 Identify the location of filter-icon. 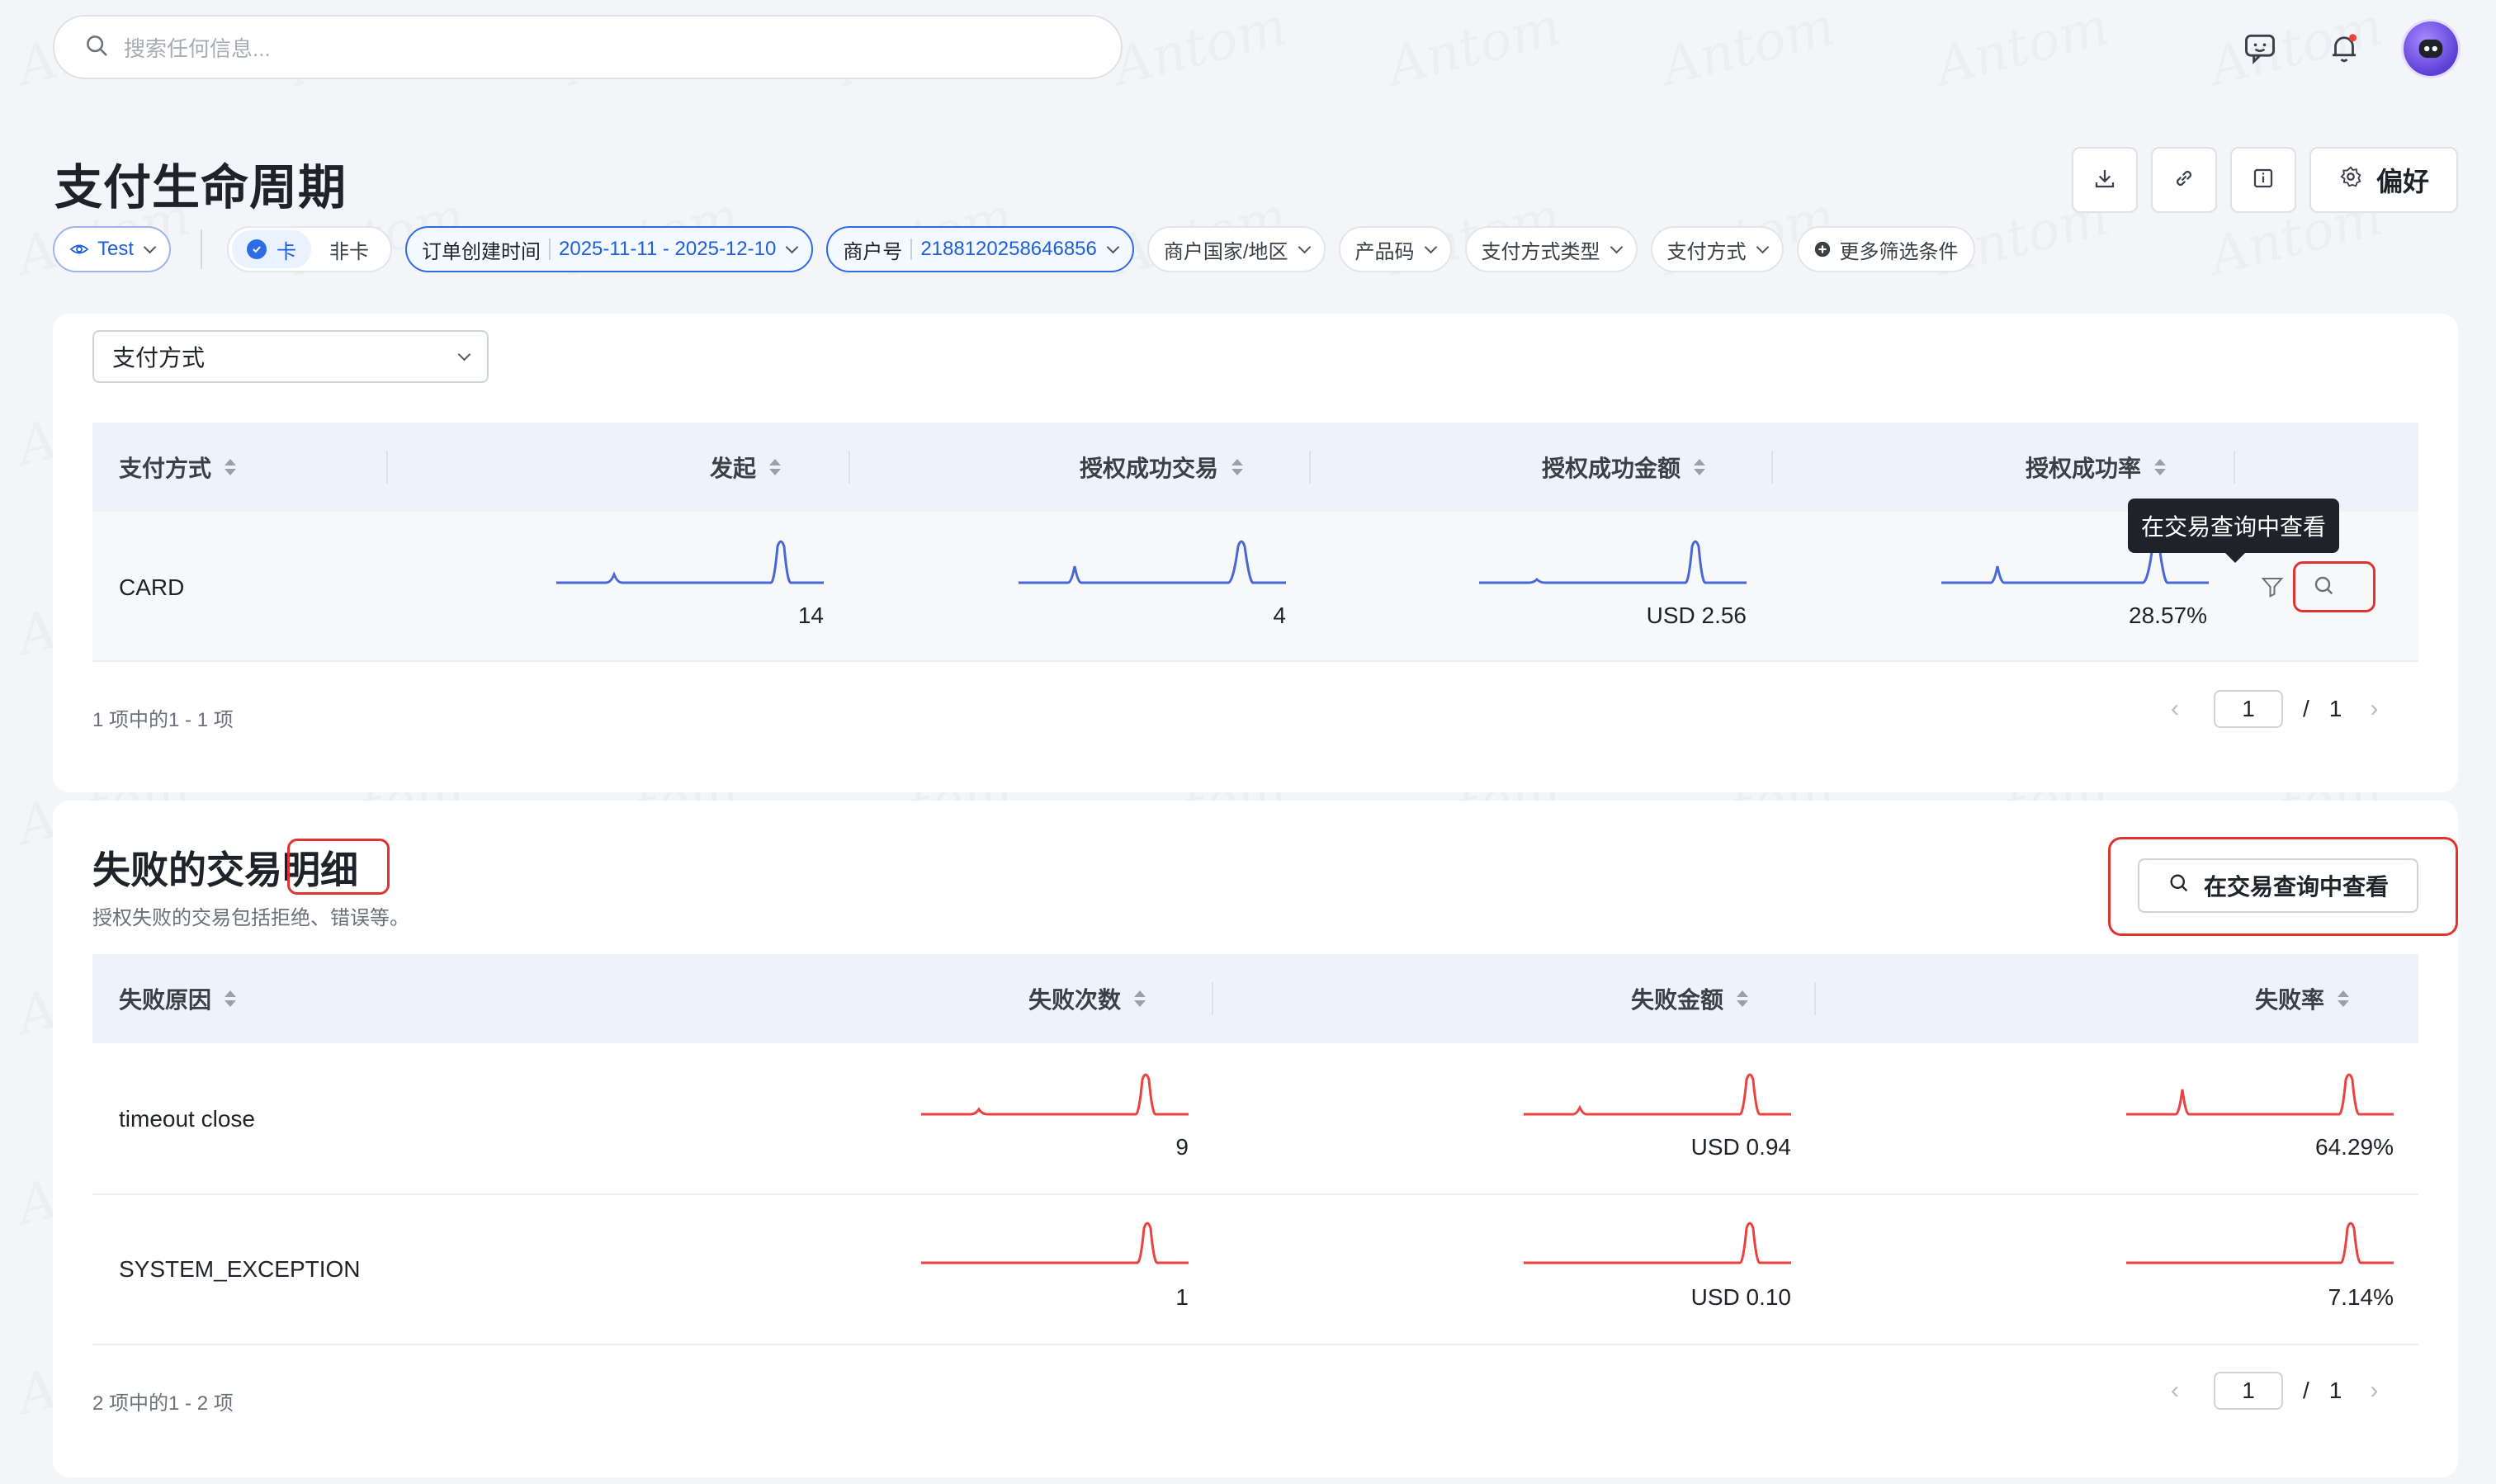
(2272, 588).